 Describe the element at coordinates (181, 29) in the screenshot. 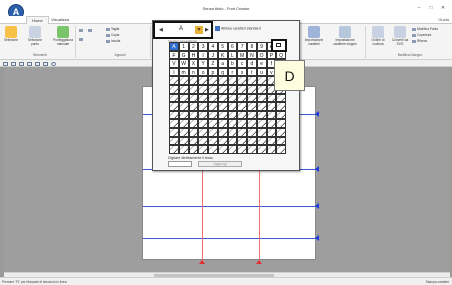

I see `selected-char: A` at that location.